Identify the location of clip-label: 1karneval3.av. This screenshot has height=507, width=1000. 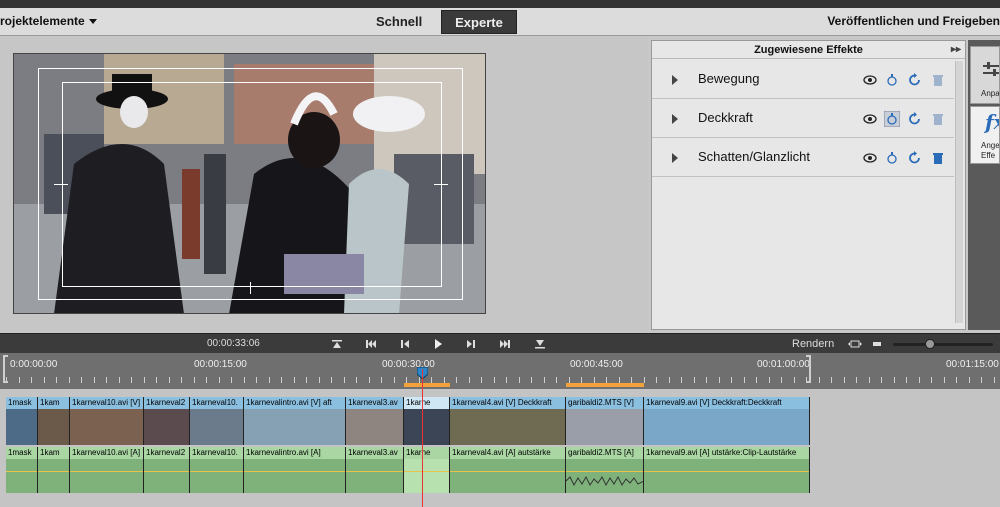
(374, 403).